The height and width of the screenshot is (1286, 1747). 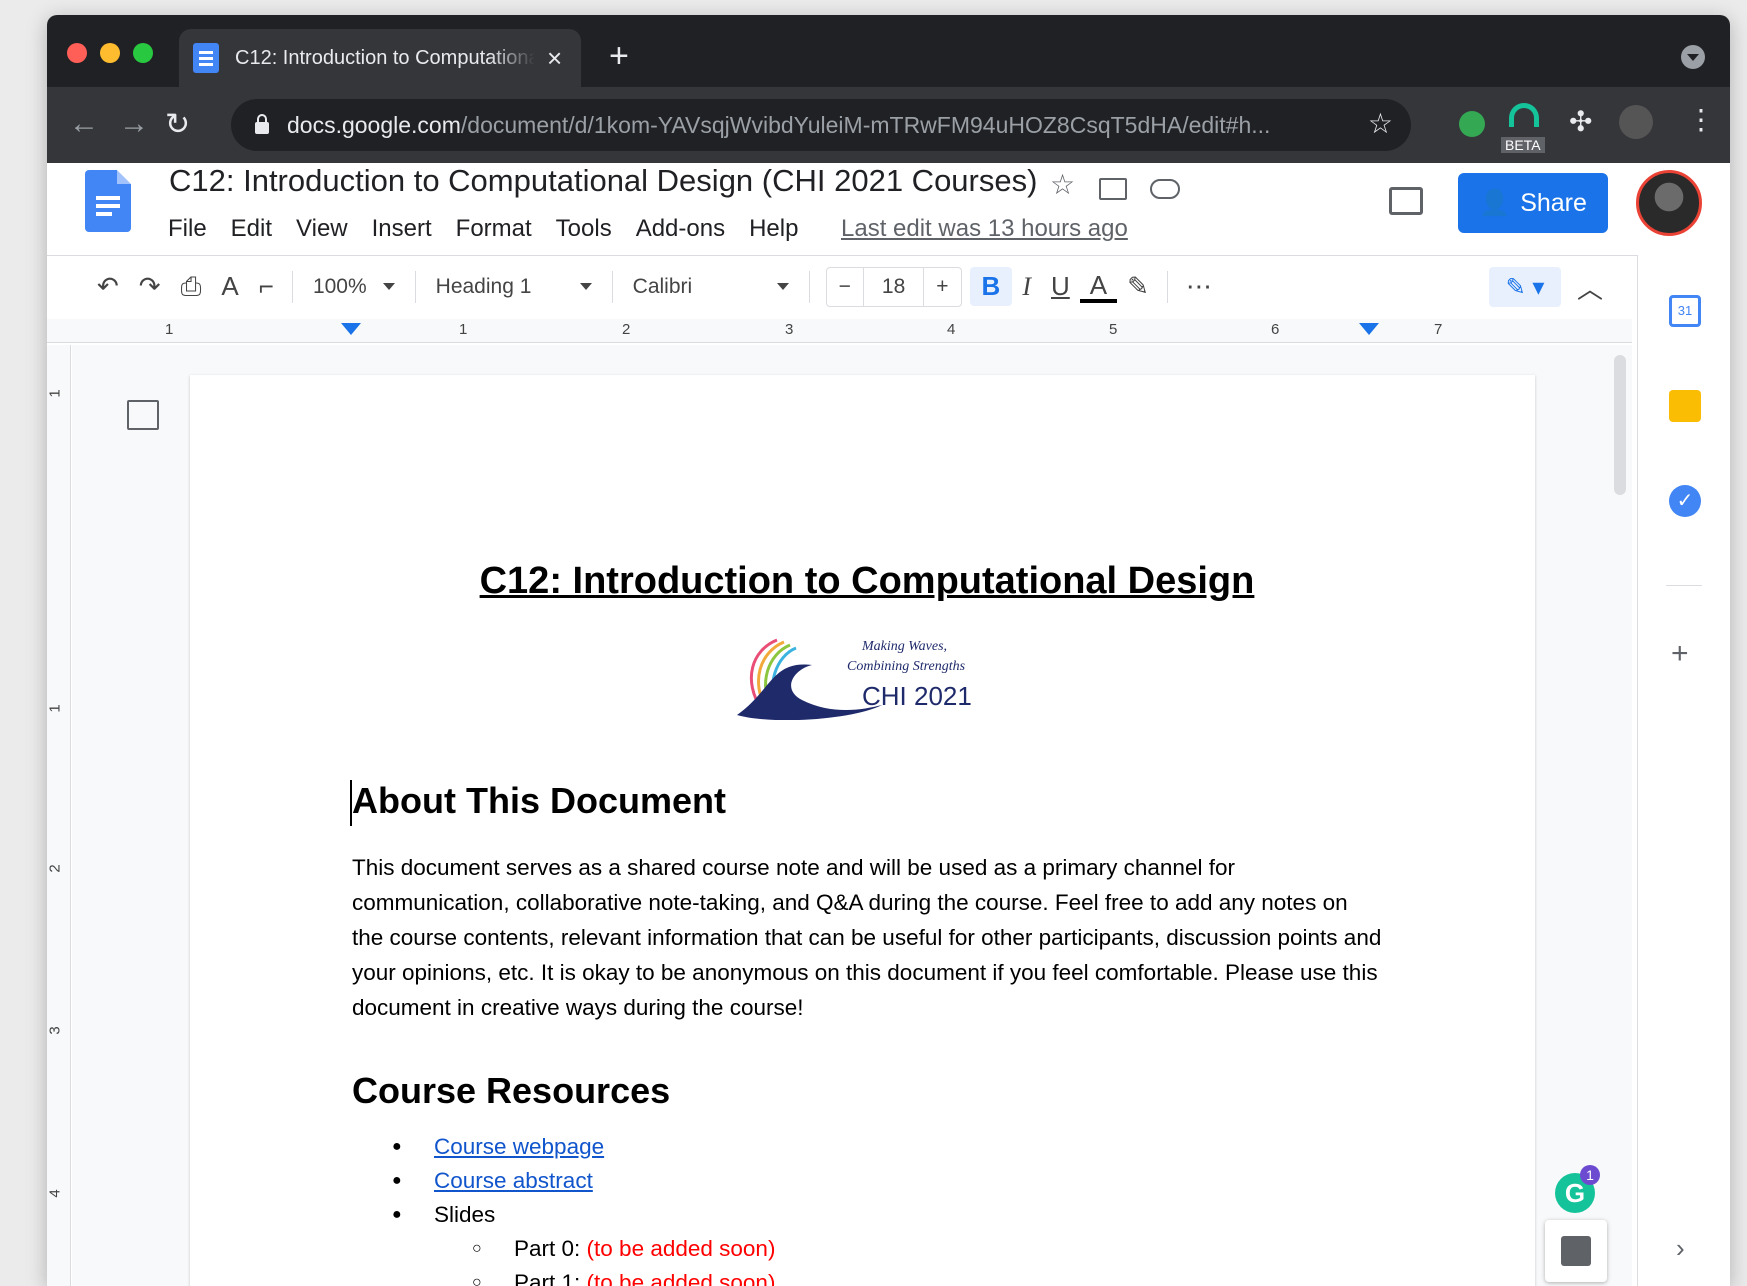 What do you see at coordinates (942, 287) in the screenshot?
I see `increase-font-size-button: +` at bounding box center [942, 287].